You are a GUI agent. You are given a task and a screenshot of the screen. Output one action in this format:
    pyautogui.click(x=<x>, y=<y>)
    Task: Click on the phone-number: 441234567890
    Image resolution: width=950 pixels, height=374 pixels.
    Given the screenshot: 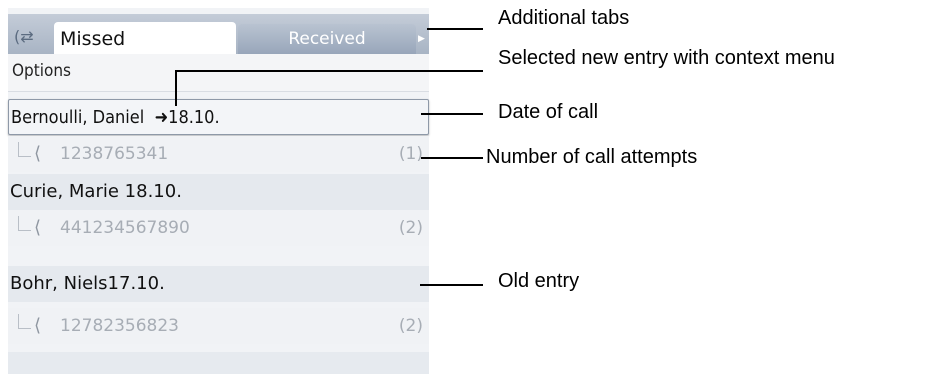 What is the action you would take?
    pyautogui.click(x=125, y=228)
    